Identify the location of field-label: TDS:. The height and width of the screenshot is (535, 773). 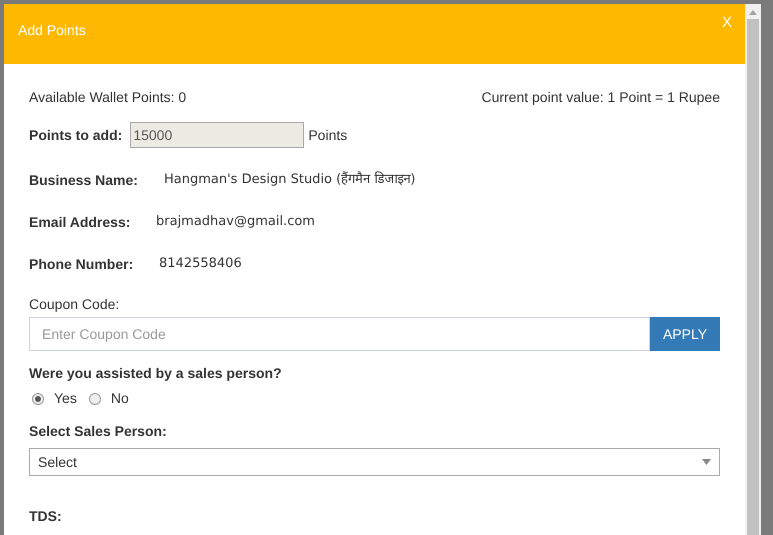
(46, 516).